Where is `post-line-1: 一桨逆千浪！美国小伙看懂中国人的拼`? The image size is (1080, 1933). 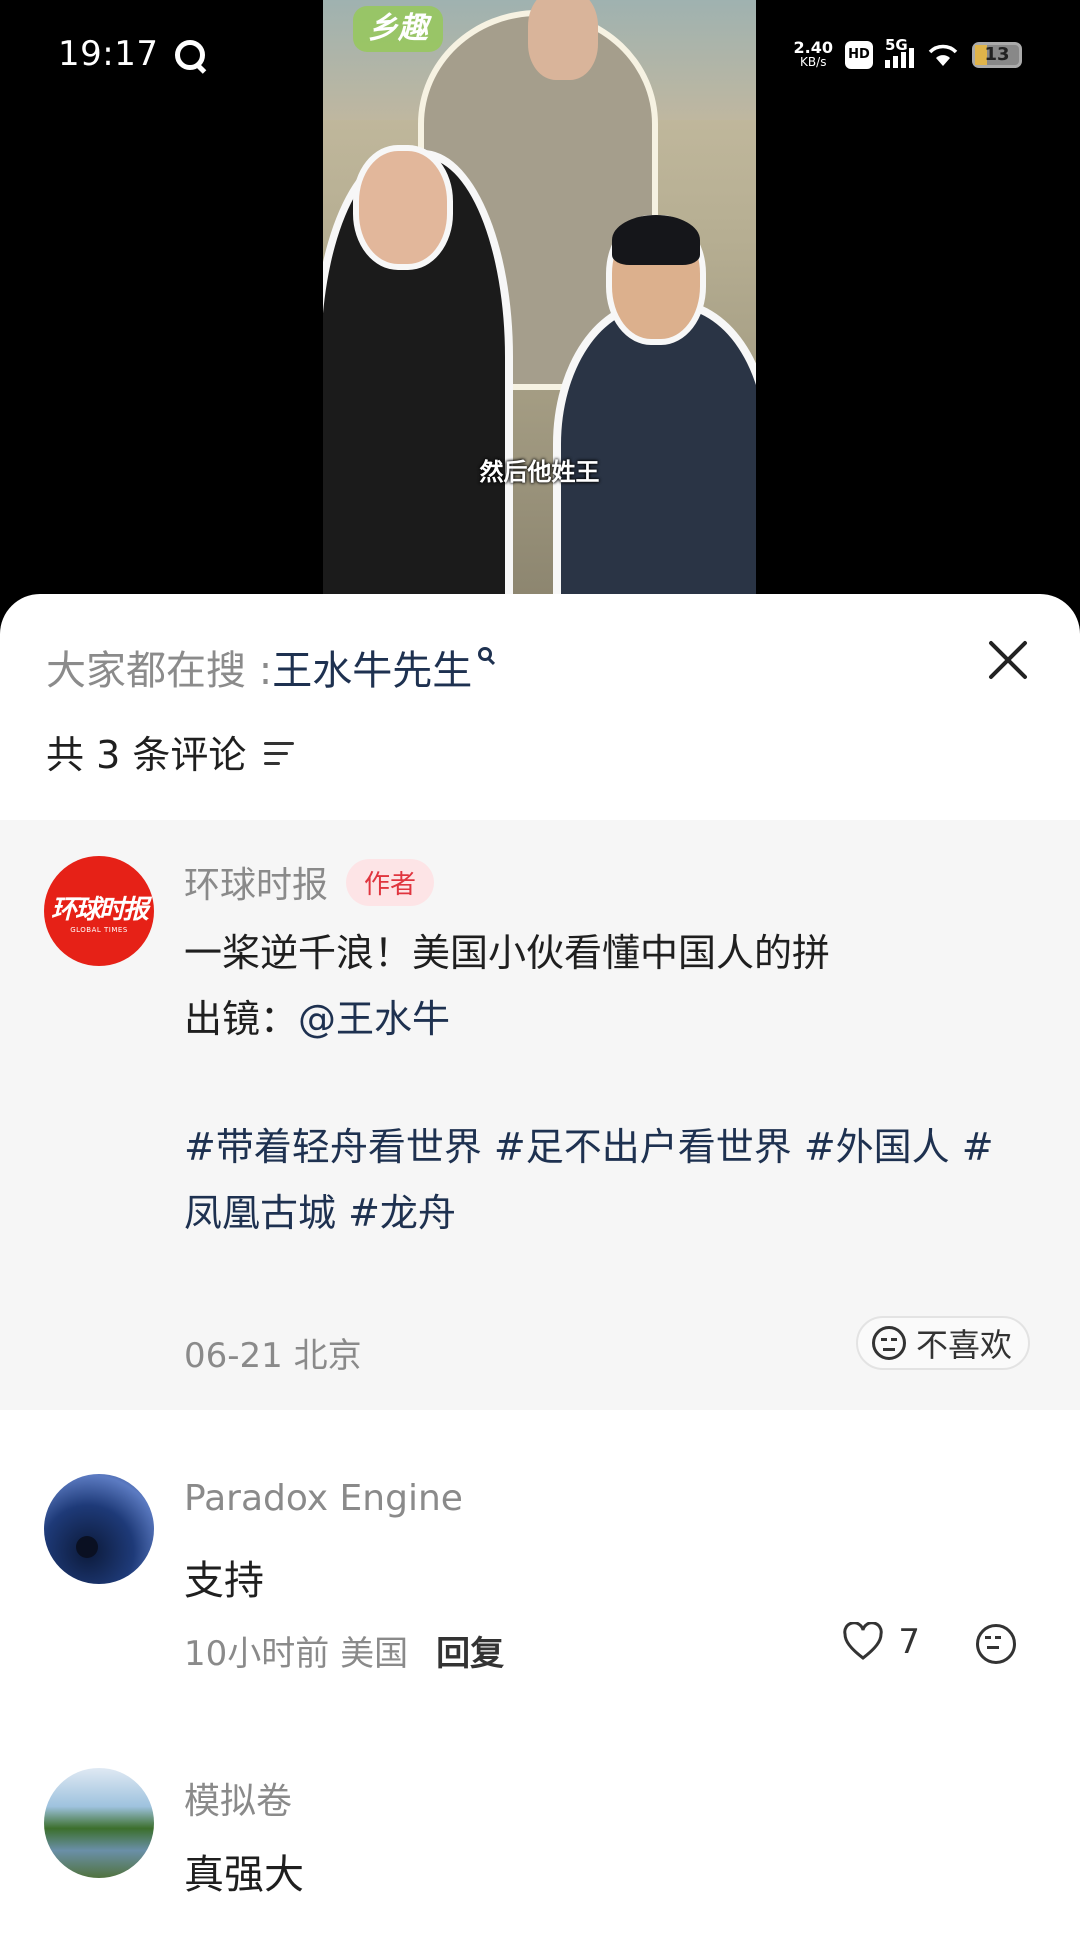
post-line-1: 一桨逆千浪！美国小伙看懂中国人的拼 is located at coordinates (507, 953).